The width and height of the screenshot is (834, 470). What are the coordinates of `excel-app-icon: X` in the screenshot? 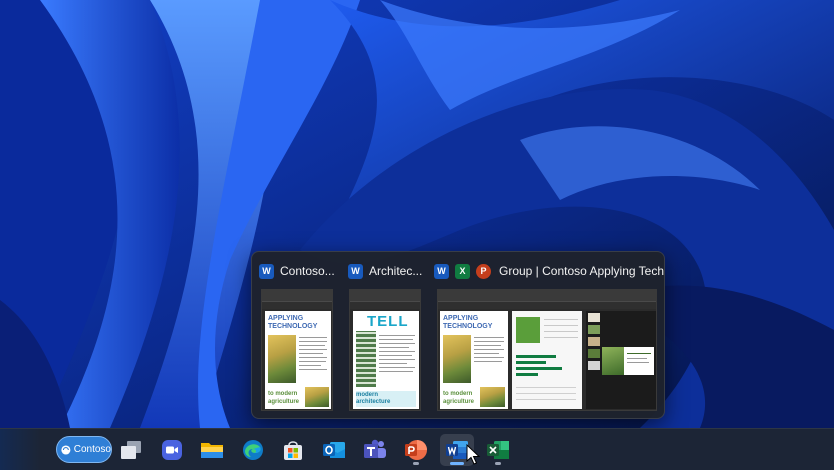 It's located at (462, 271).